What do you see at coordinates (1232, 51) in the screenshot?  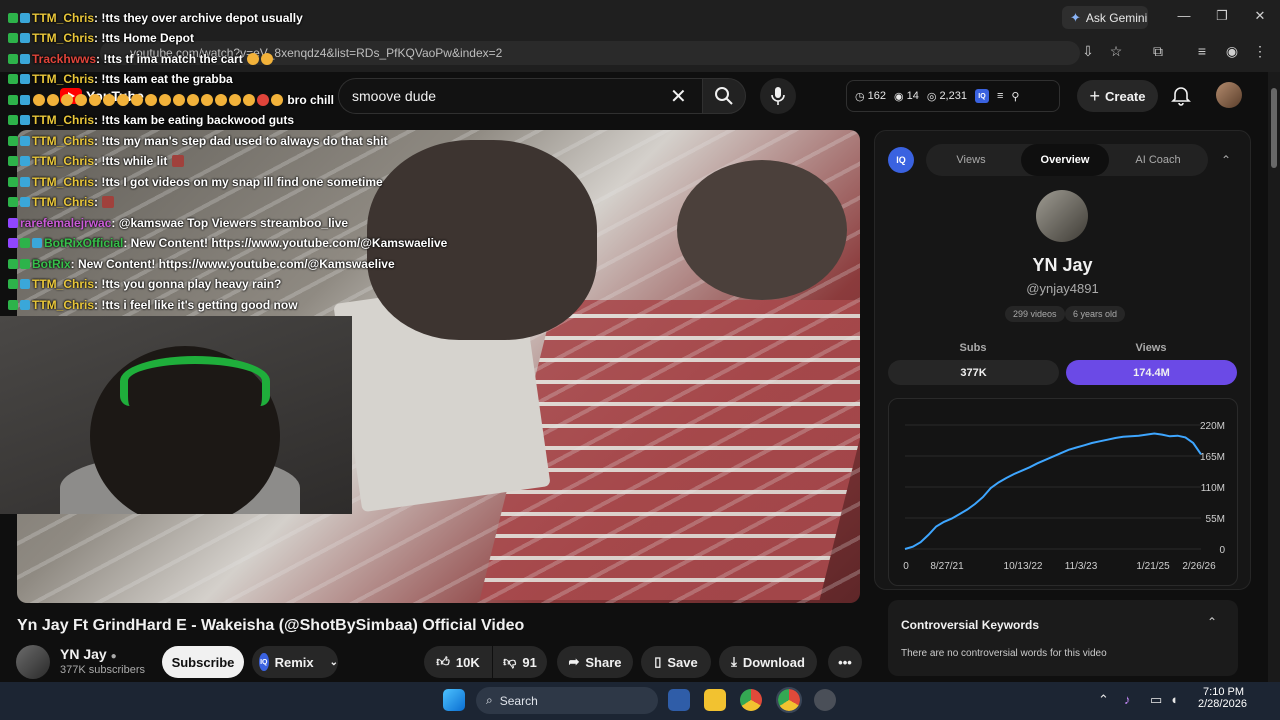 I see `profile-icon: ◉` at bounding box center [1232, 51].